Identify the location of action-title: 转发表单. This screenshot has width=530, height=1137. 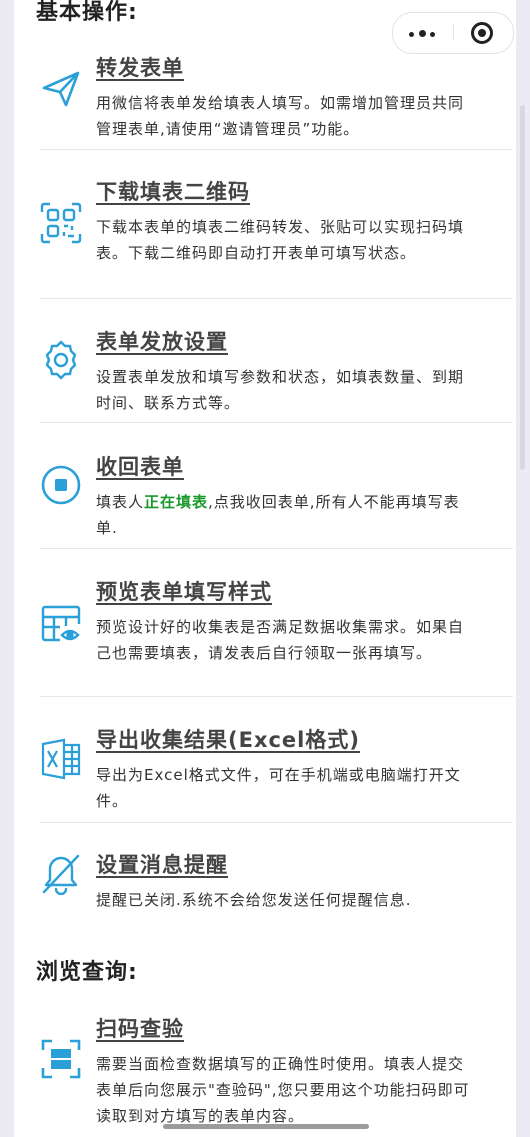
(140, 67).